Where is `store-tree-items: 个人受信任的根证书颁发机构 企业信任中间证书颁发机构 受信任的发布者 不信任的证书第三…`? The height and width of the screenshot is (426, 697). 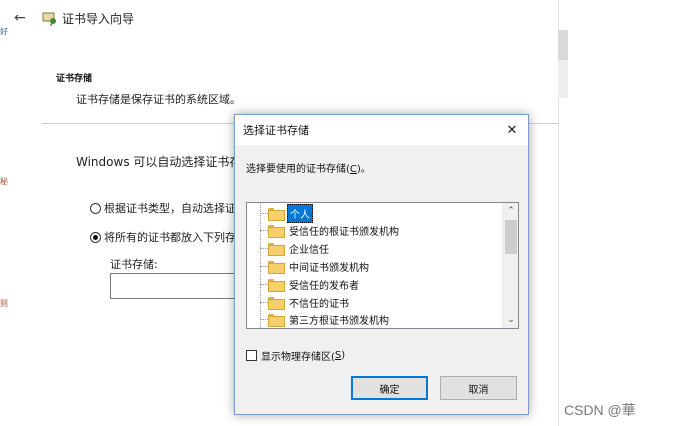
store-tree-items: 个人受信任的根证书颁发机构 企业信任中间证书颁发机构 受信任的发布者 不信任的证书第三… is located at coordinates (374, 265).